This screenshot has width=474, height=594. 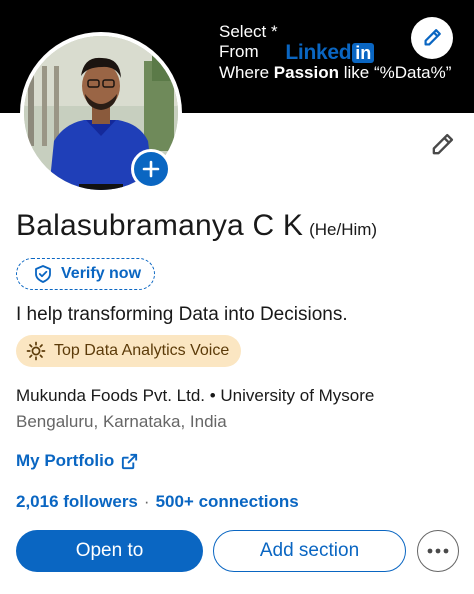 I want to click on top-voice-badge: Top Data Analytics Voice, so click(x=129, y=351).